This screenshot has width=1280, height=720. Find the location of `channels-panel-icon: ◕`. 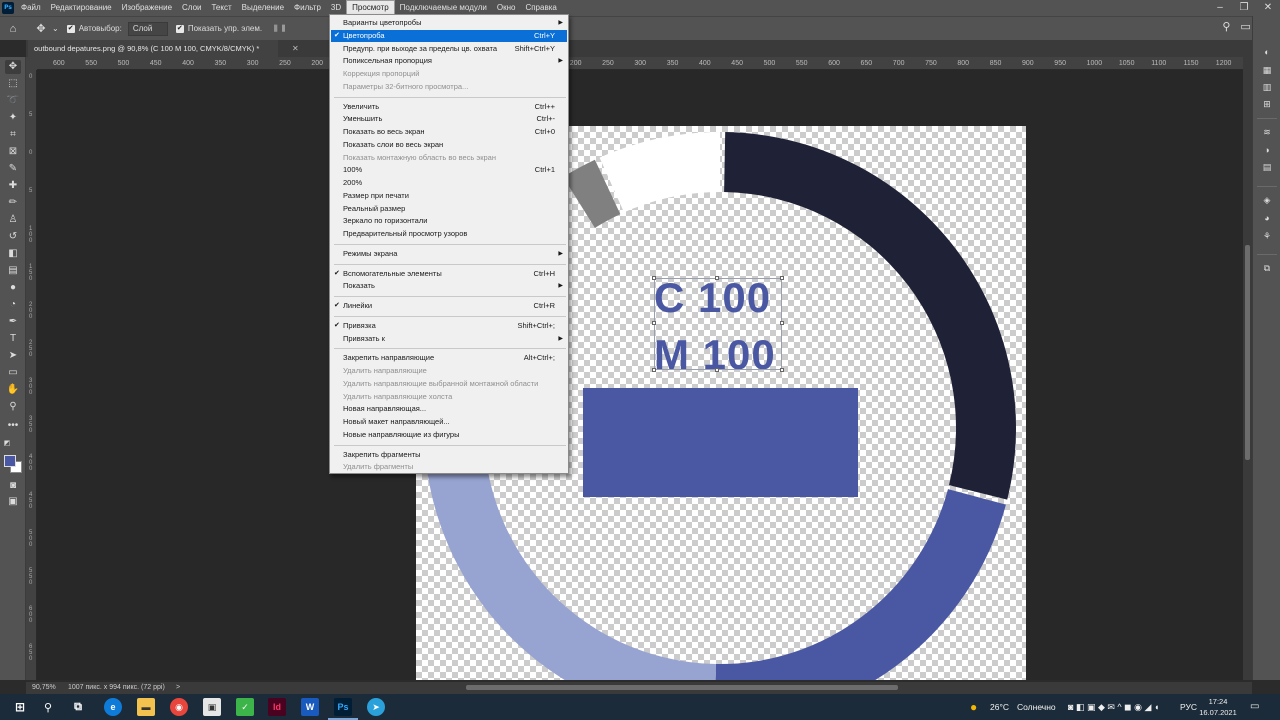

channels-panel-icon: ◕ is located at coordinates (1267, 218).